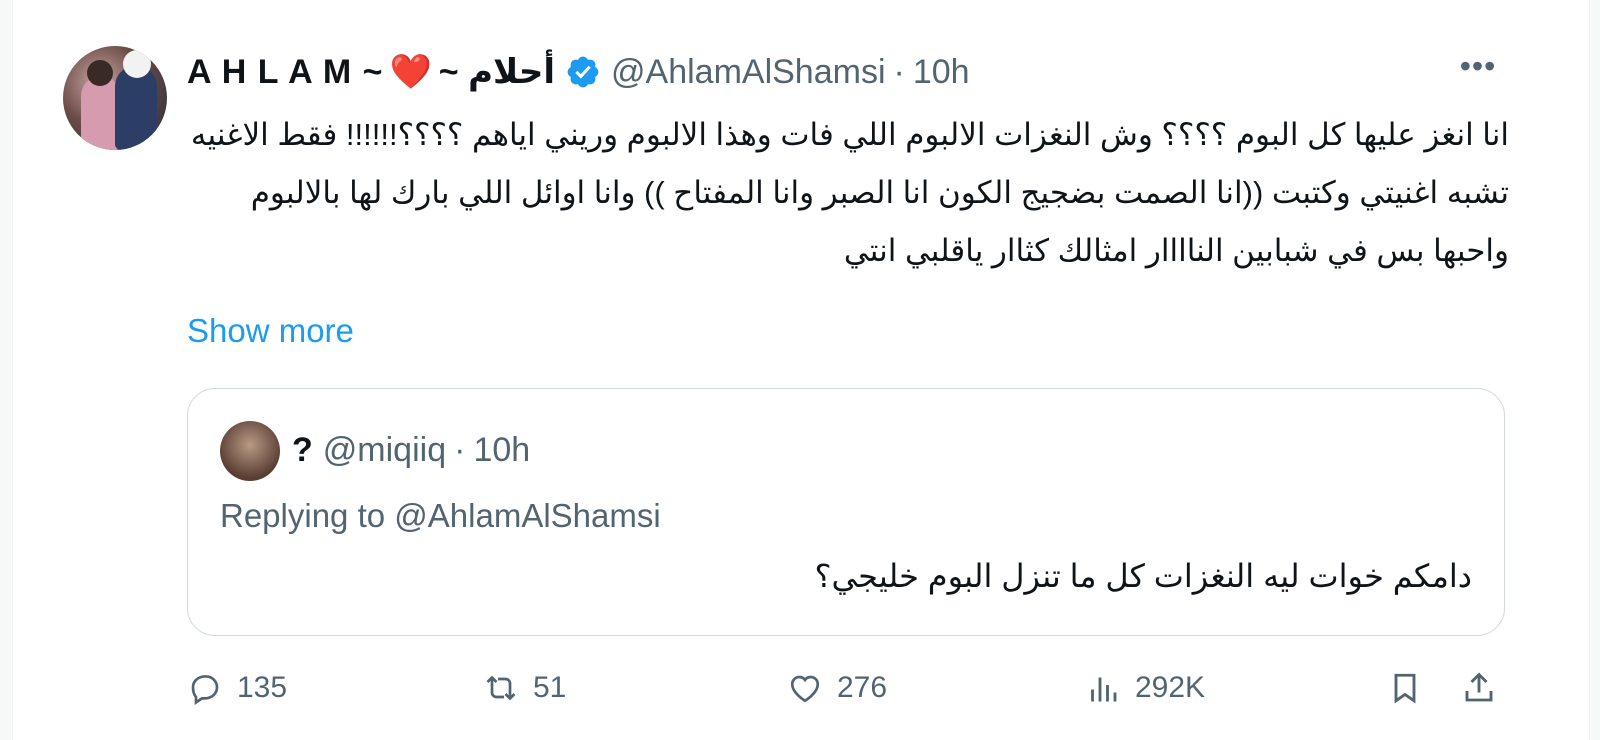  I want to click on quoted-tweet-time: 10h, so click(501, 450).